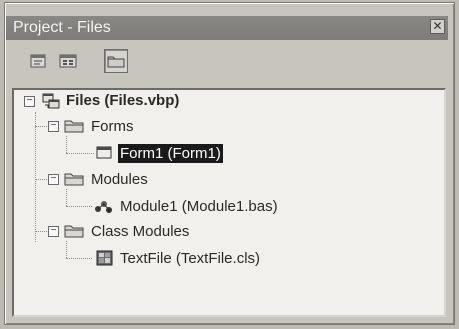 This screenshot has width=459, height=329. Describe the element at coordinates (51, 101) in the screenshot. I see `project-icon` at that location.